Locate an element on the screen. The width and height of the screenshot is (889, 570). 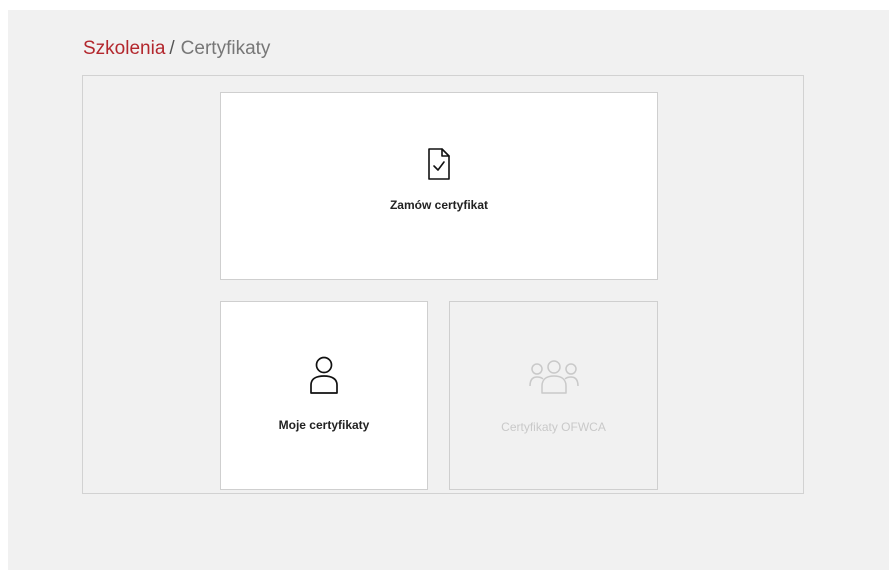
order-certificate-label: Zamów certyfikat is located at coordinates (439, 205).